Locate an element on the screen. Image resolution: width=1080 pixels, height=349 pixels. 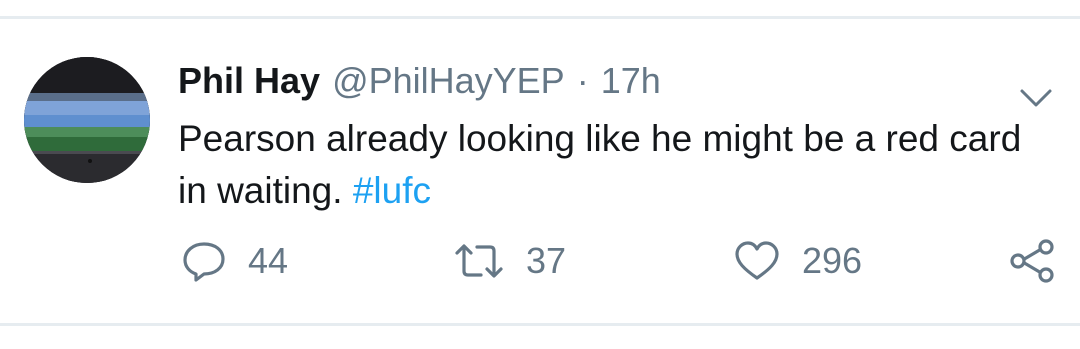
hashtag-link: #lufc is located at coordinates (392, 190).